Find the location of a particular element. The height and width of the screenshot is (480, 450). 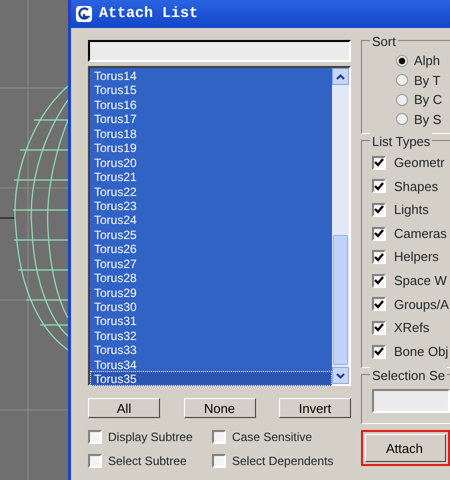

list-item: Torus21 is located at coordinates (211, 176).